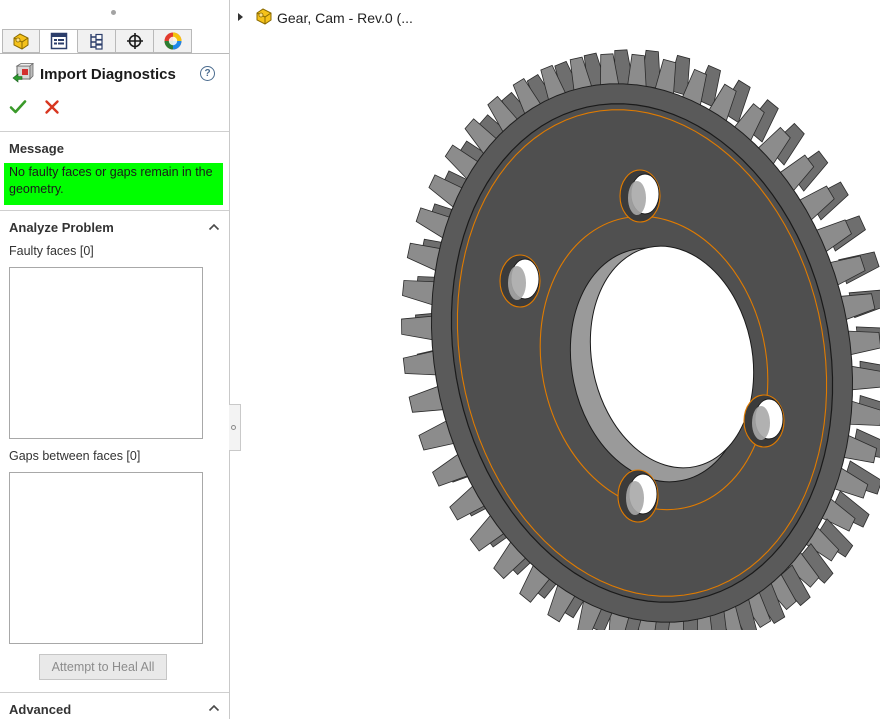  I want to click on tab-configuration-manager, so click(97, 41).